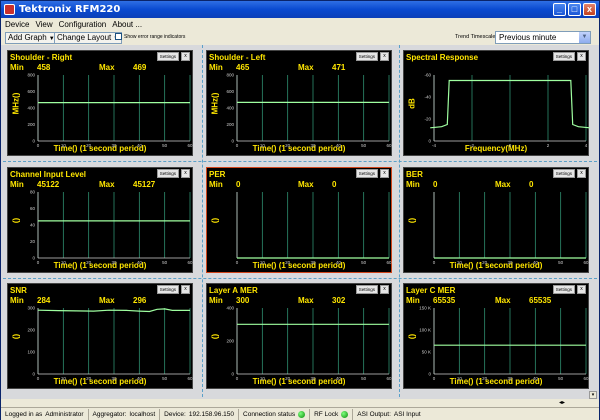 The height and width of the screenshot is (420, 600). Describe the element at coordinates (110, 344) in the screenshot. I see `plot-area: 0 10 20 30 40 50 60 0 100 200 300` at that location.